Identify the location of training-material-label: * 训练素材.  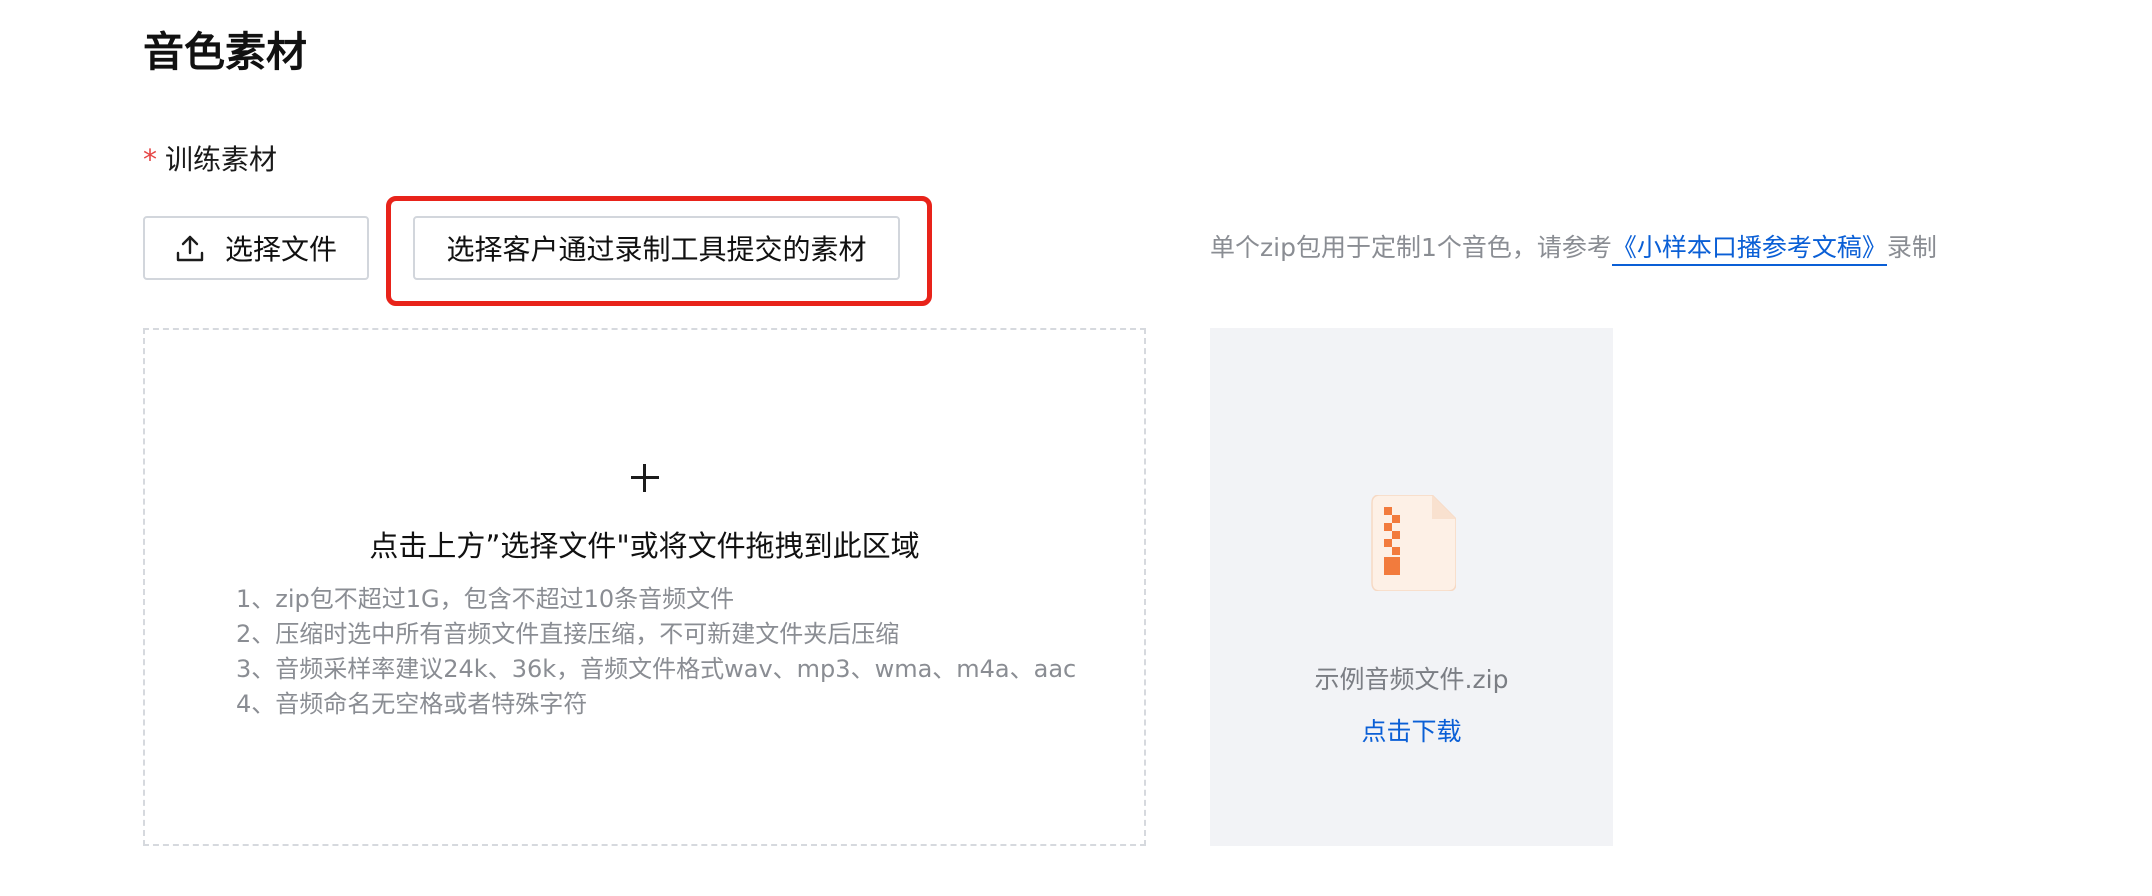
(210, 160).